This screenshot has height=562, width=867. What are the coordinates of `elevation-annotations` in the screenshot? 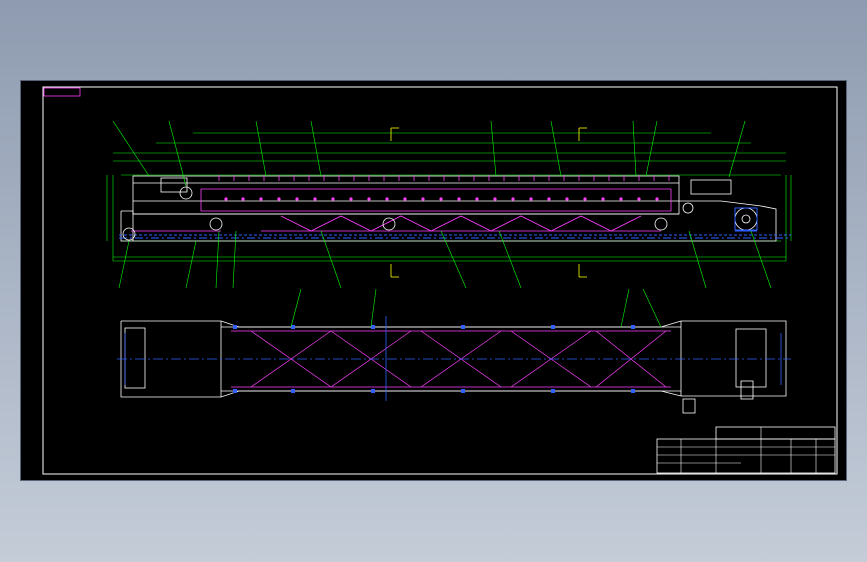 It's located at (488, 202).